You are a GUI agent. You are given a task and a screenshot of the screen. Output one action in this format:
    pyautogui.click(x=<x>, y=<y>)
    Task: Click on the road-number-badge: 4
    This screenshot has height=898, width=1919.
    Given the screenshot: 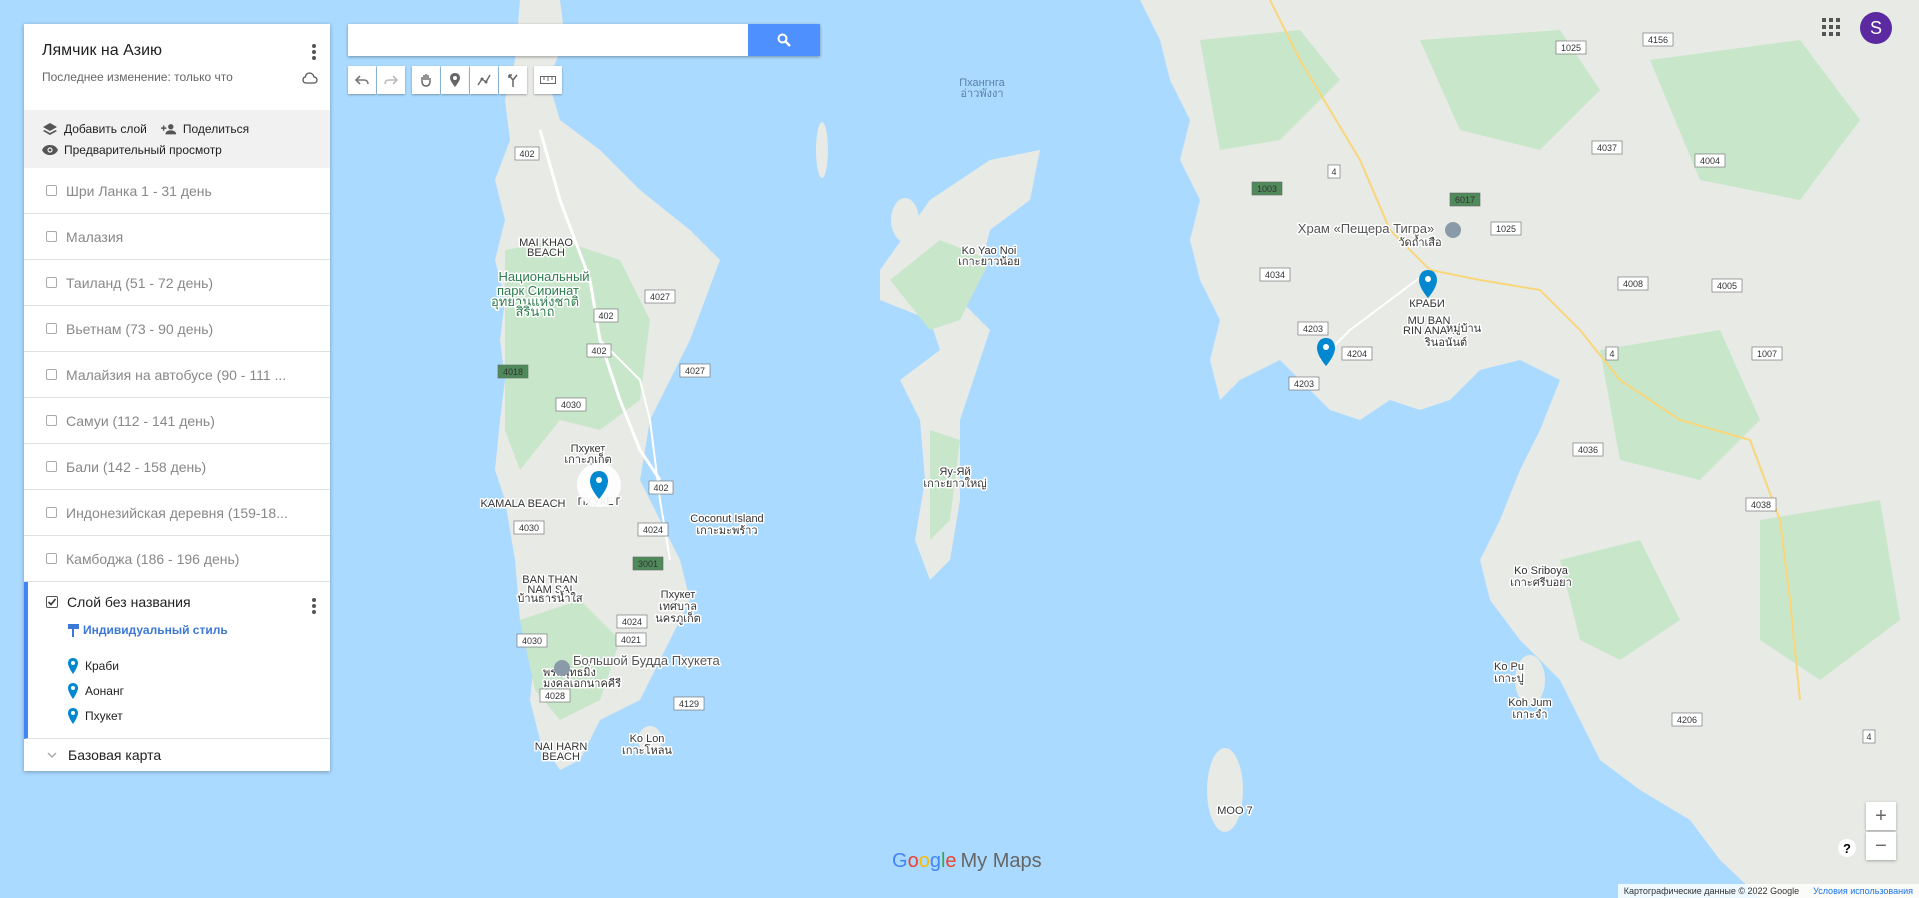 What is the action you would take?
    pyautogui.click(x=1869, y=736)
    